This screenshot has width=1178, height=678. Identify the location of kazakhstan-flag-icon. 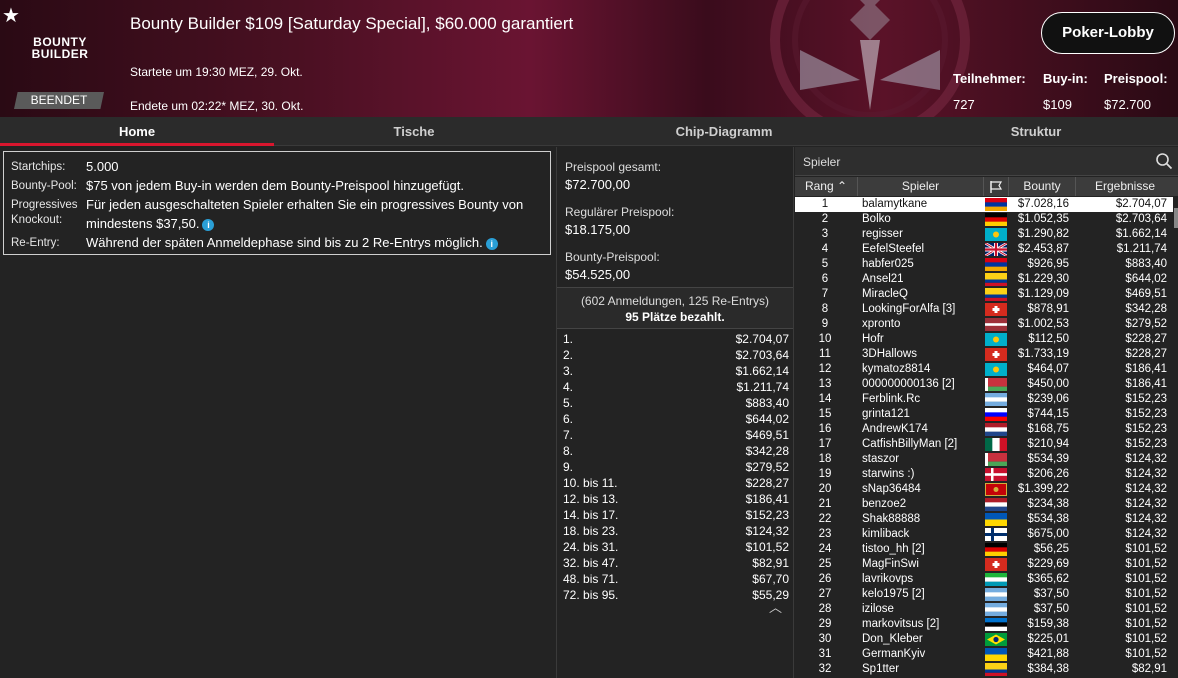
(996, 234).